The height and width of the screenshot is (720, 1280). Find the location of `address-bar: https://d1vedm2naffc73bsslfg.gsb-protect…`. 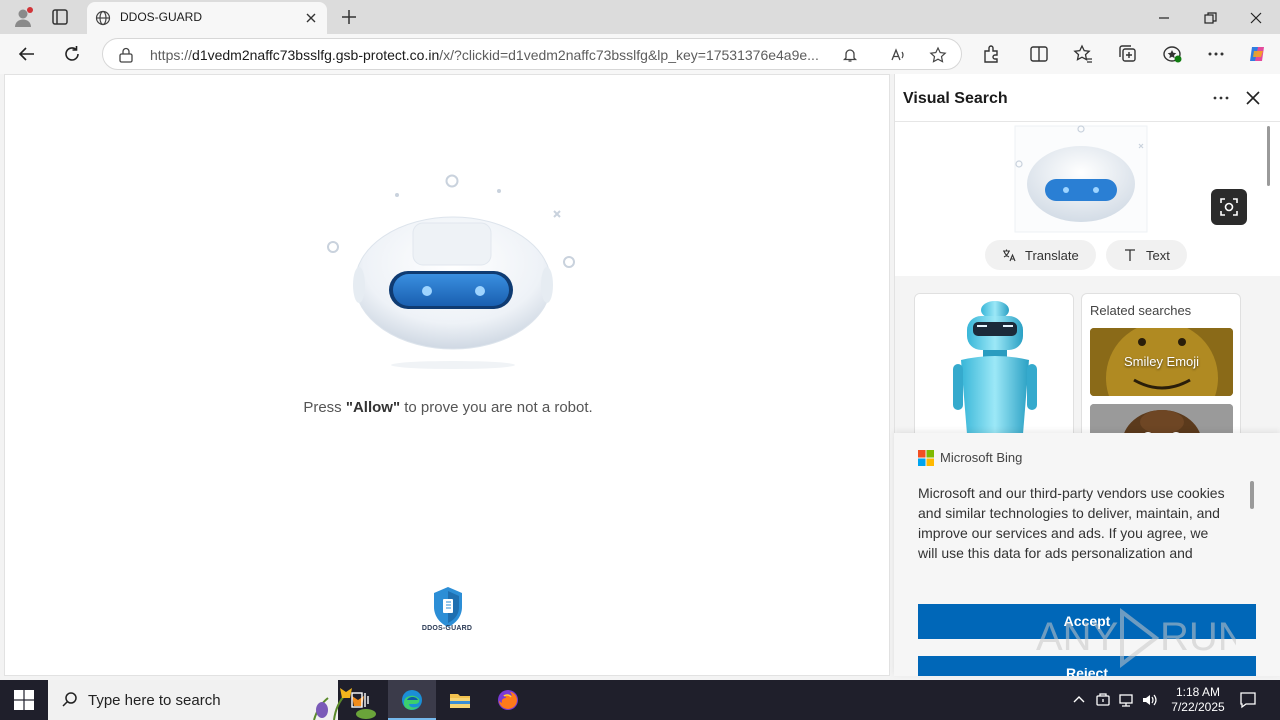

address-bar: https://d1vedm2naffc73bsslfg.gsb-protect… is located at coordinates (532, 54).